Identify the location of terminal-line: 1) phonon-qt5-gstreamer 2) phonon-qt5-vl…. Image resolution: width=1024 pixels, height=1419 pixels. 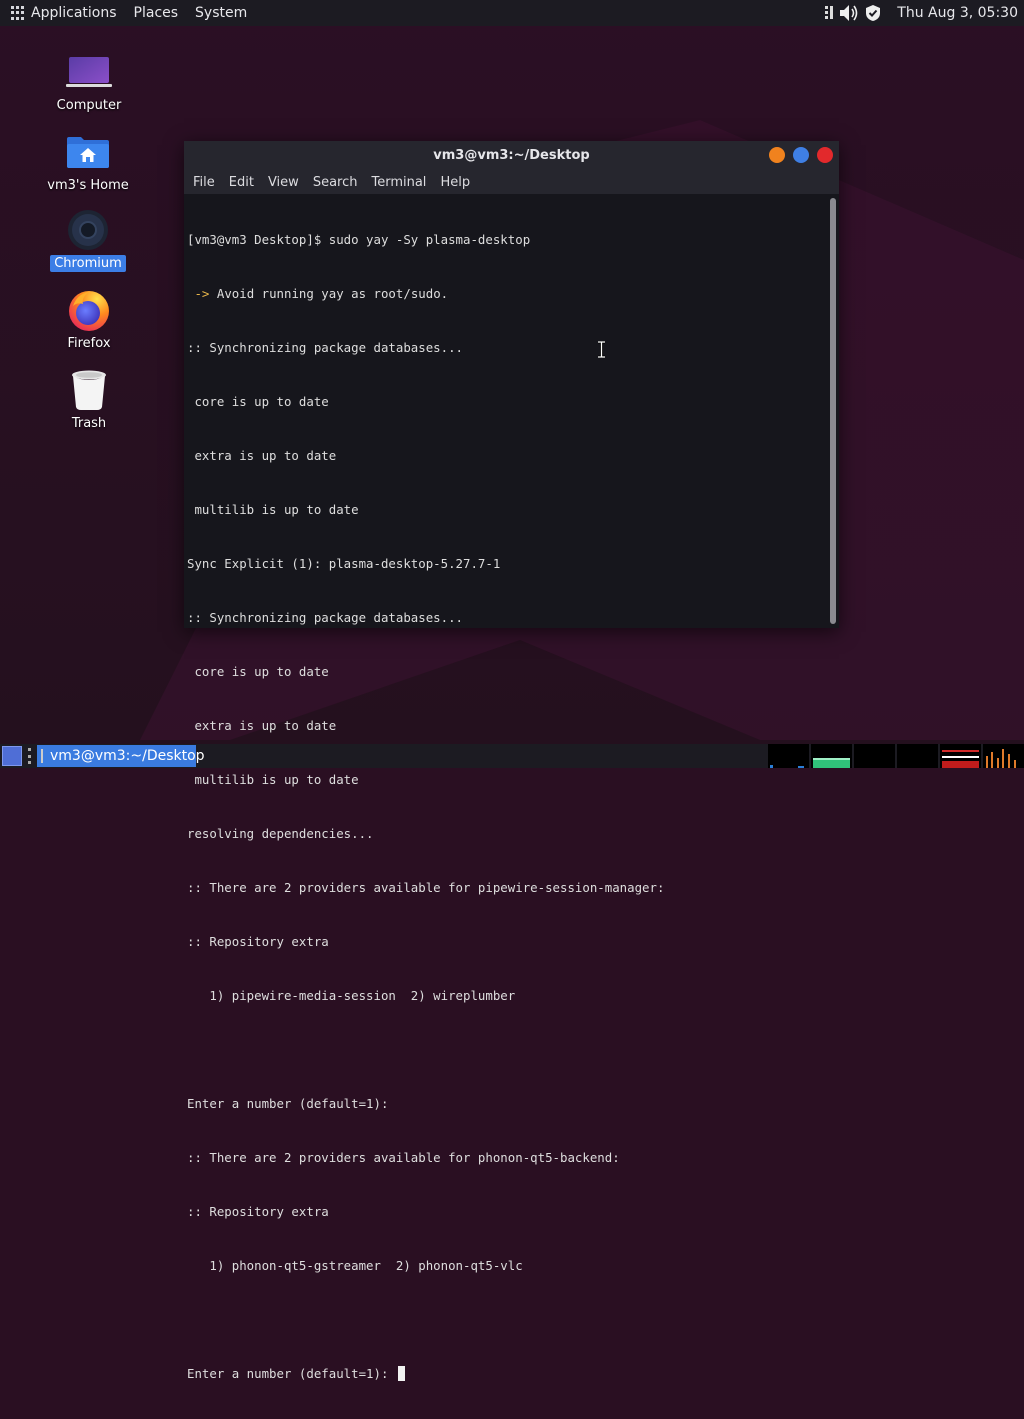
(355, 1265).